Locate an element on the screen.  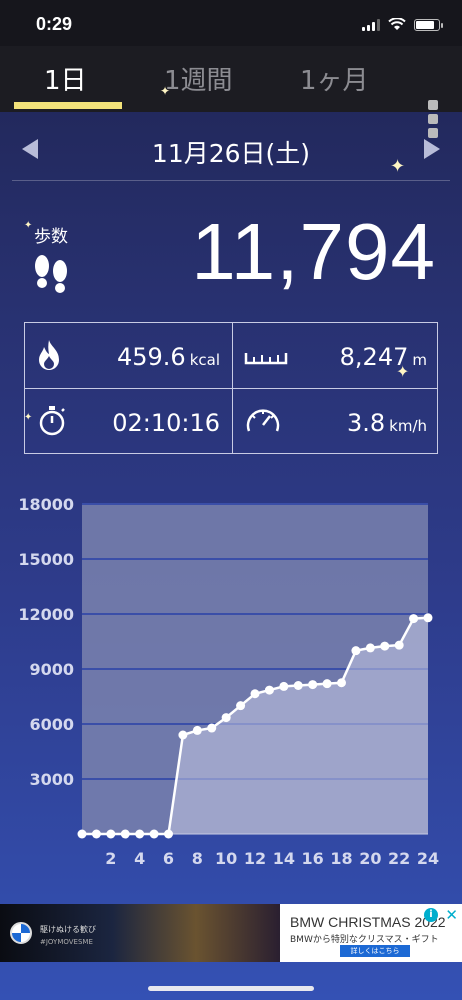
duration-stat: 02:10:16 is located at coordinates (128, 421).